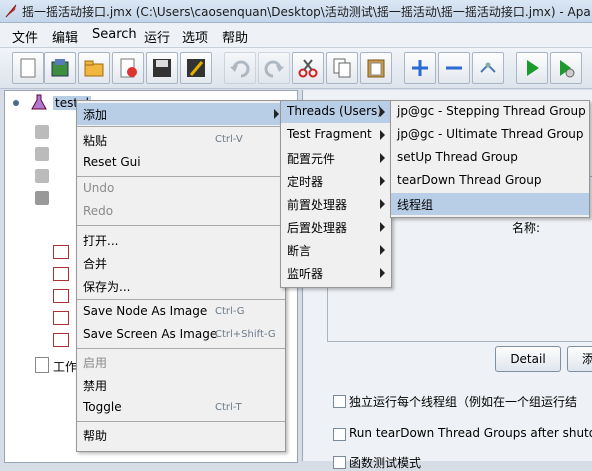 Image resolution: width=592 pixels, height=471 pixels. What do you see at coordinates (339, 462) in the screenshot?
I see `functional-mode-checkbox` at bounding box center [339, 462].